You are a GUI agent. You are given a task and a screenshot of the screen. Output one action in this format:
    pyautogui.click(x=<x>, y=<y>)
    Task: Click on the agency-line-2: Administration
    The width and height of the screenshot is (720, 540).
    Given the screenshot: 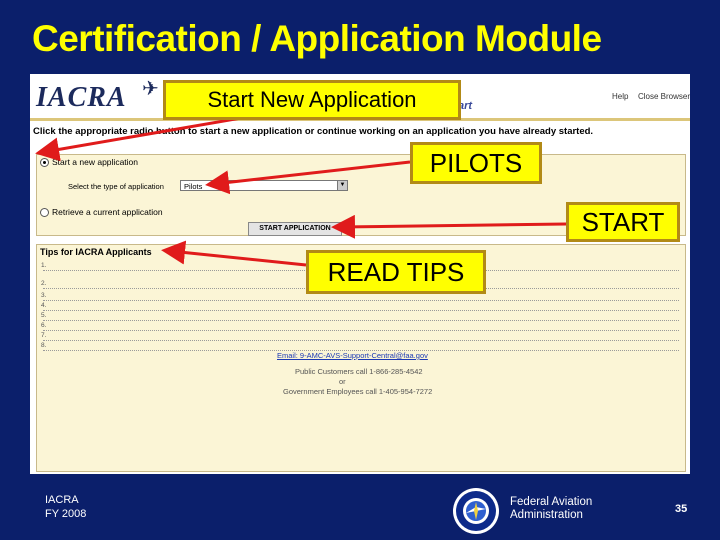 What is the action you would take?
    pyautogui.click(x=546, y=515)
    